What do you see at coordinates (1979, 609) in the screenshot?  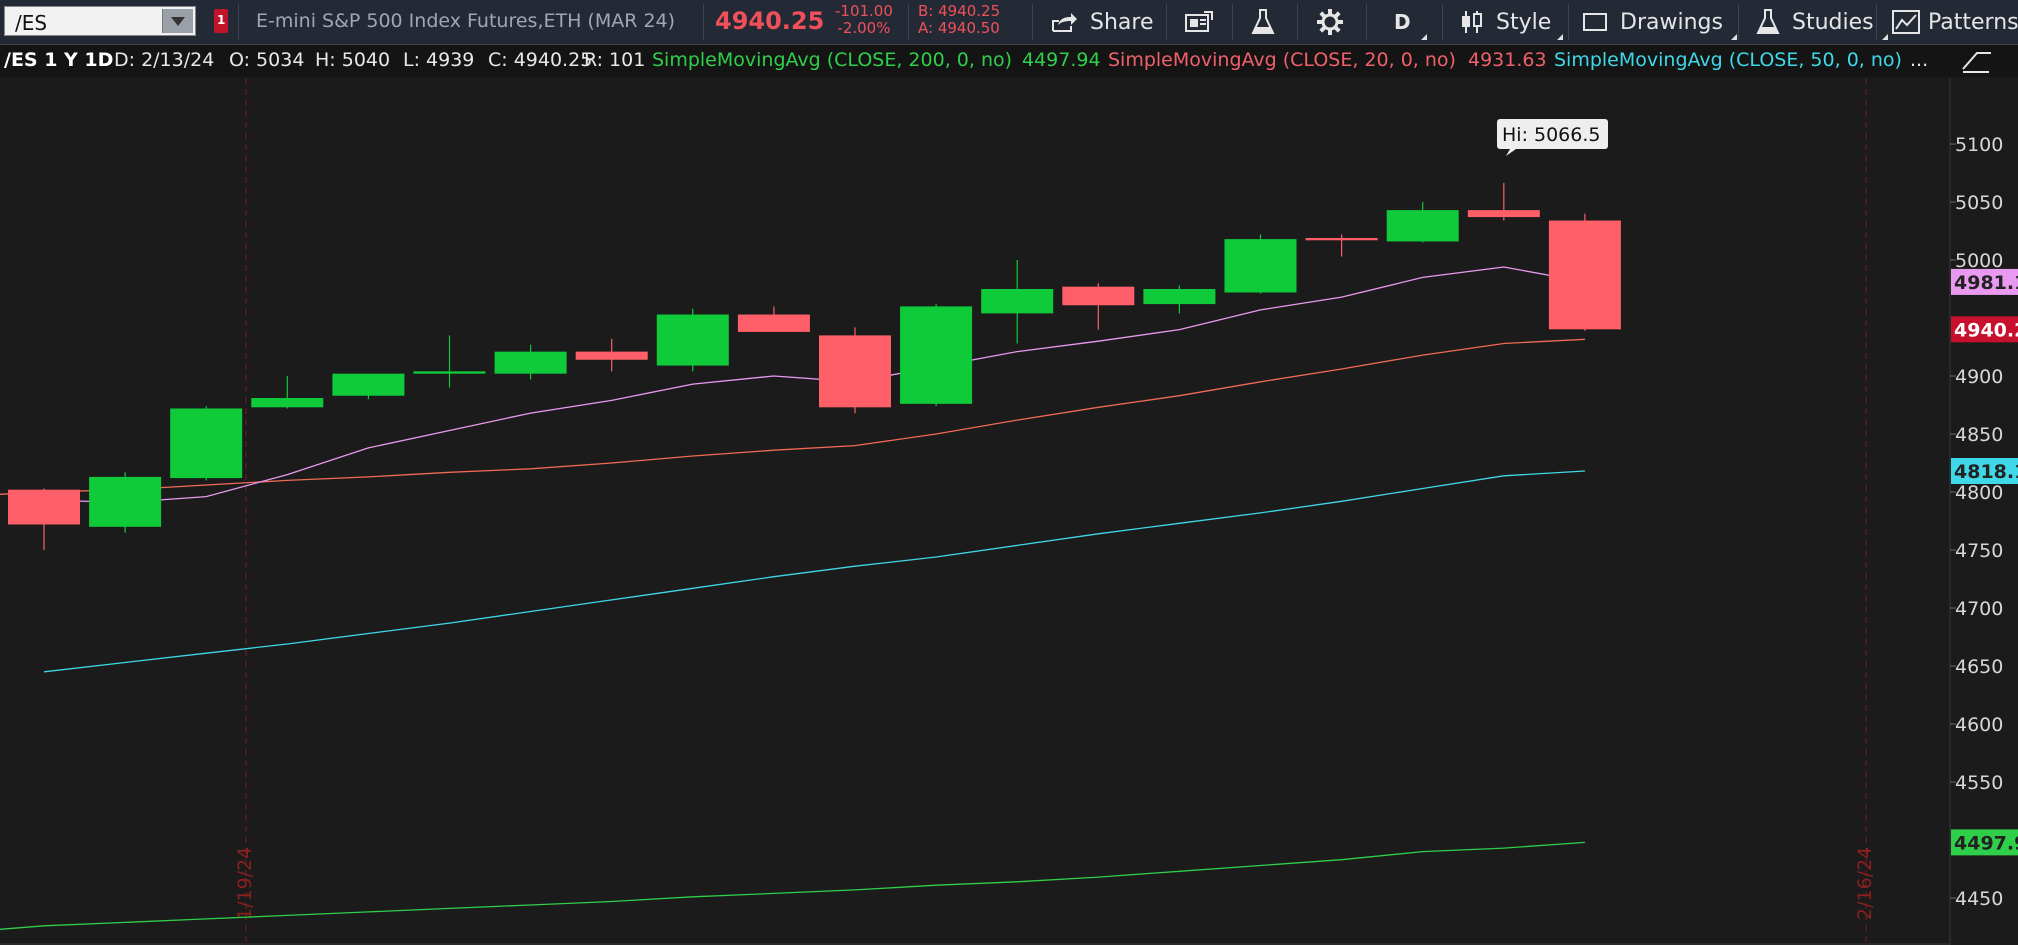 I see `price-tick-label: 4700` at bounding box center [1979, 609].